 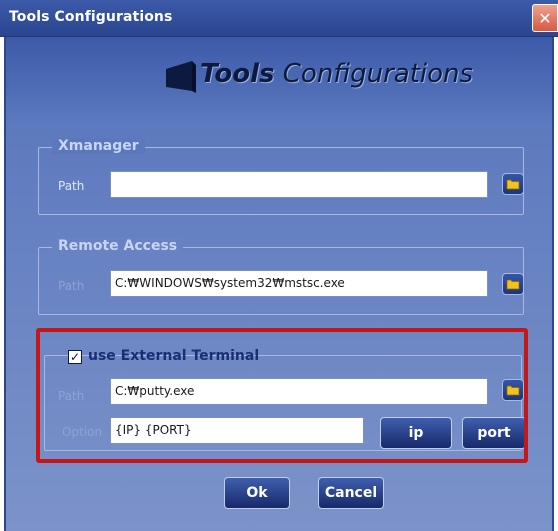 What do you see at coordinates (118, 246) in the screenshot?
I see `remote-access-group-title: Remote Access` at bounding box center [118, 246].